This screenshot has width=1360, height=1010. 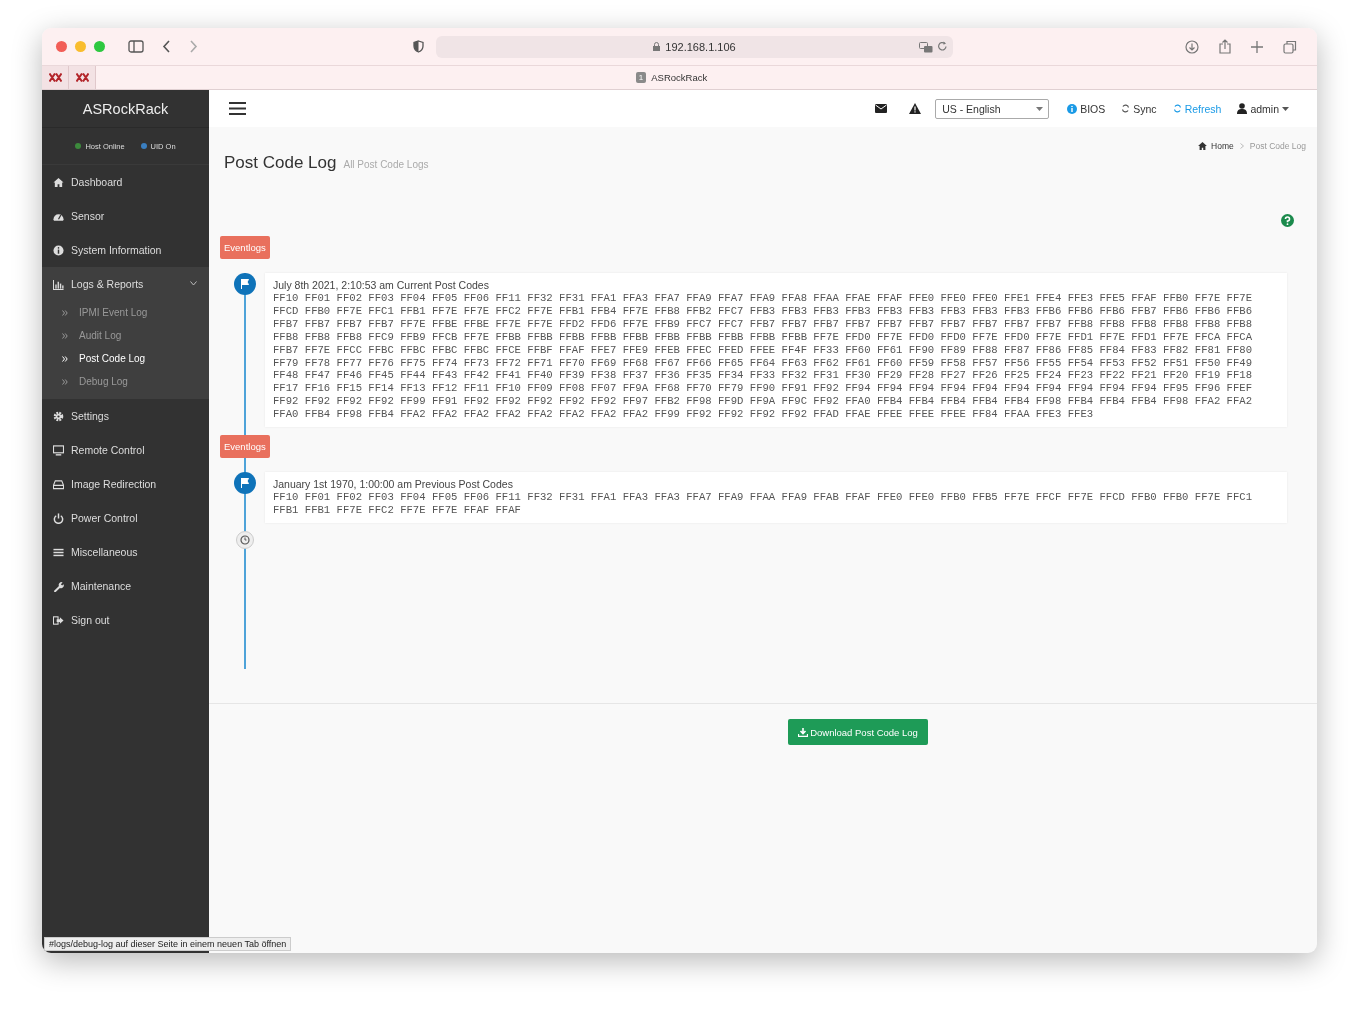 I want to click on post-code-line: FFB7 FF7E FFCC FFBC FFBC FFBC FFBC FFCE FFBF FFAF FFE7 FFE9 FFEB FFEC FFED FFEE FF4F FF33 FF60 FF61 FF90 FF89 FF88 FF87 FF86 FF85 FF84 FF83 FF82 FF81 FF80, so click(x=763, y=350).